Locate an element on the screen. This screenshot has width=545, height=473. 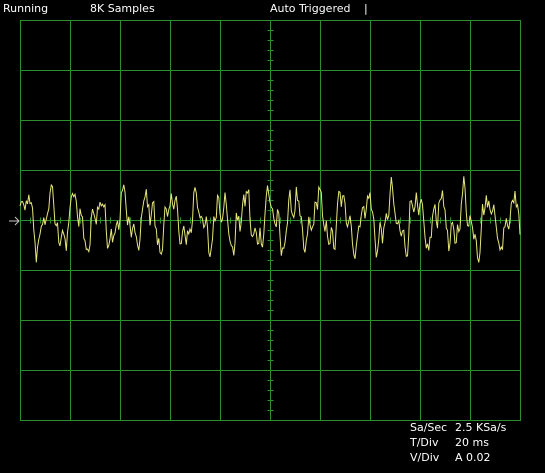
time-div-value: 20 ms is located at coordinates (472, 442).